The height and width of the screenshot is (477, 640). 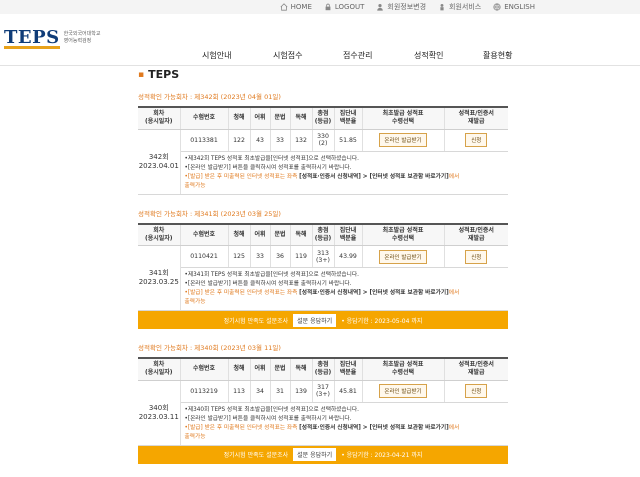 What do you see at coordinates (204, 140) in the screenshot?
I see `exam-number: 0113381` at bounding box center [204, 140].